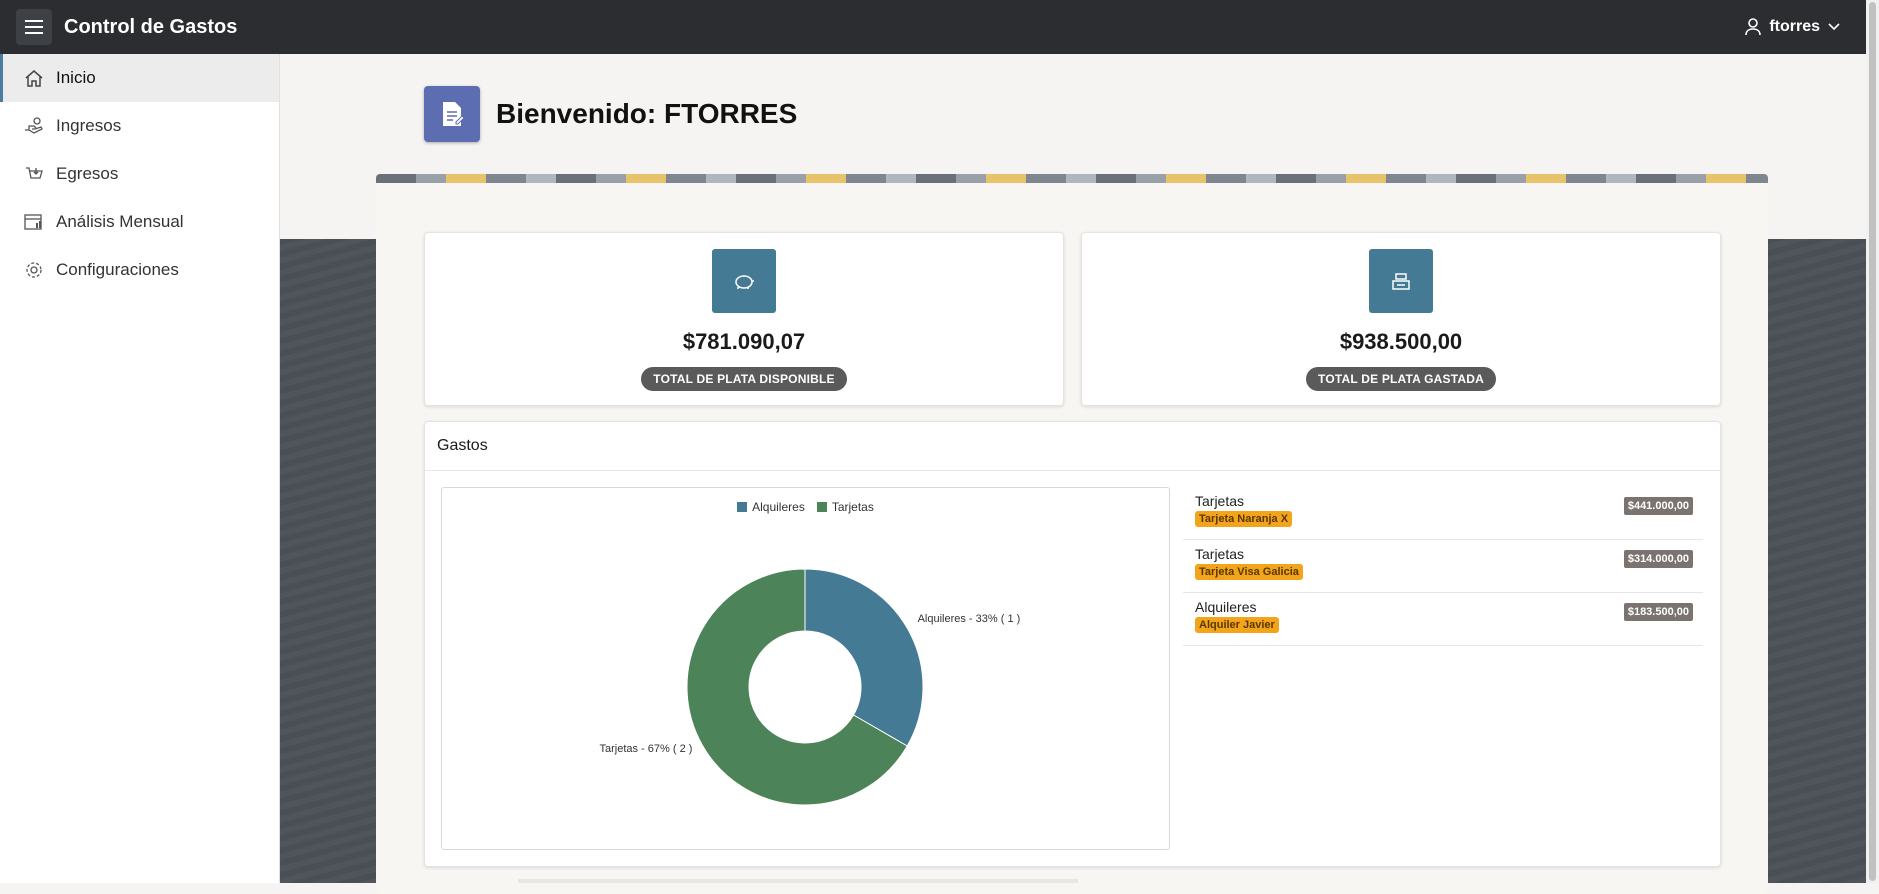 This screenshot has height=894, width=1879. I want to click on kpi-label-badge: TOTAL DE PLATA GASTADA, so click(1401, 379).